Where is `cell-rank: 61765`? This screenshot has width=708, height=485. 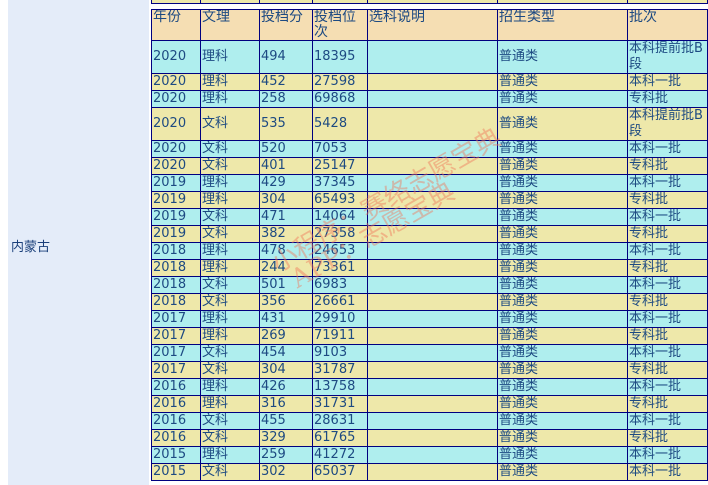 cell-rank: 61765 is located at coordinates (340, 438).